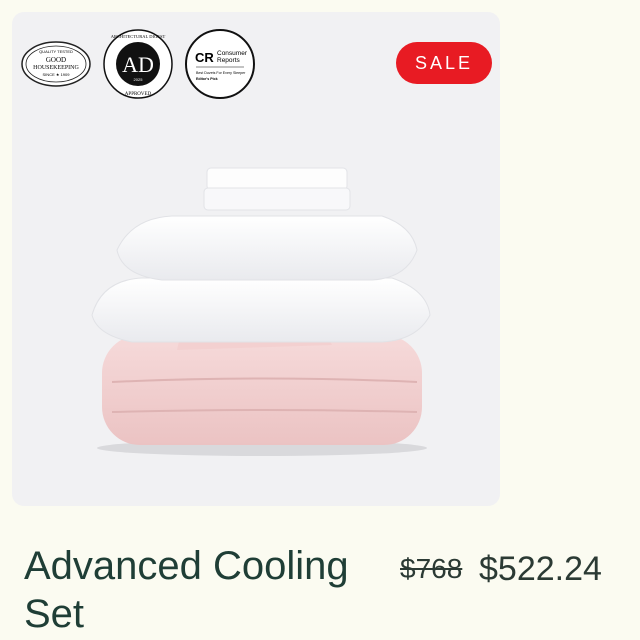 This screenshot has width=640, height=640. What do you see at coordinates (138, 94) in the screenshot?
I see `svg-text: APPROVED` at bounding box center [138, 94].